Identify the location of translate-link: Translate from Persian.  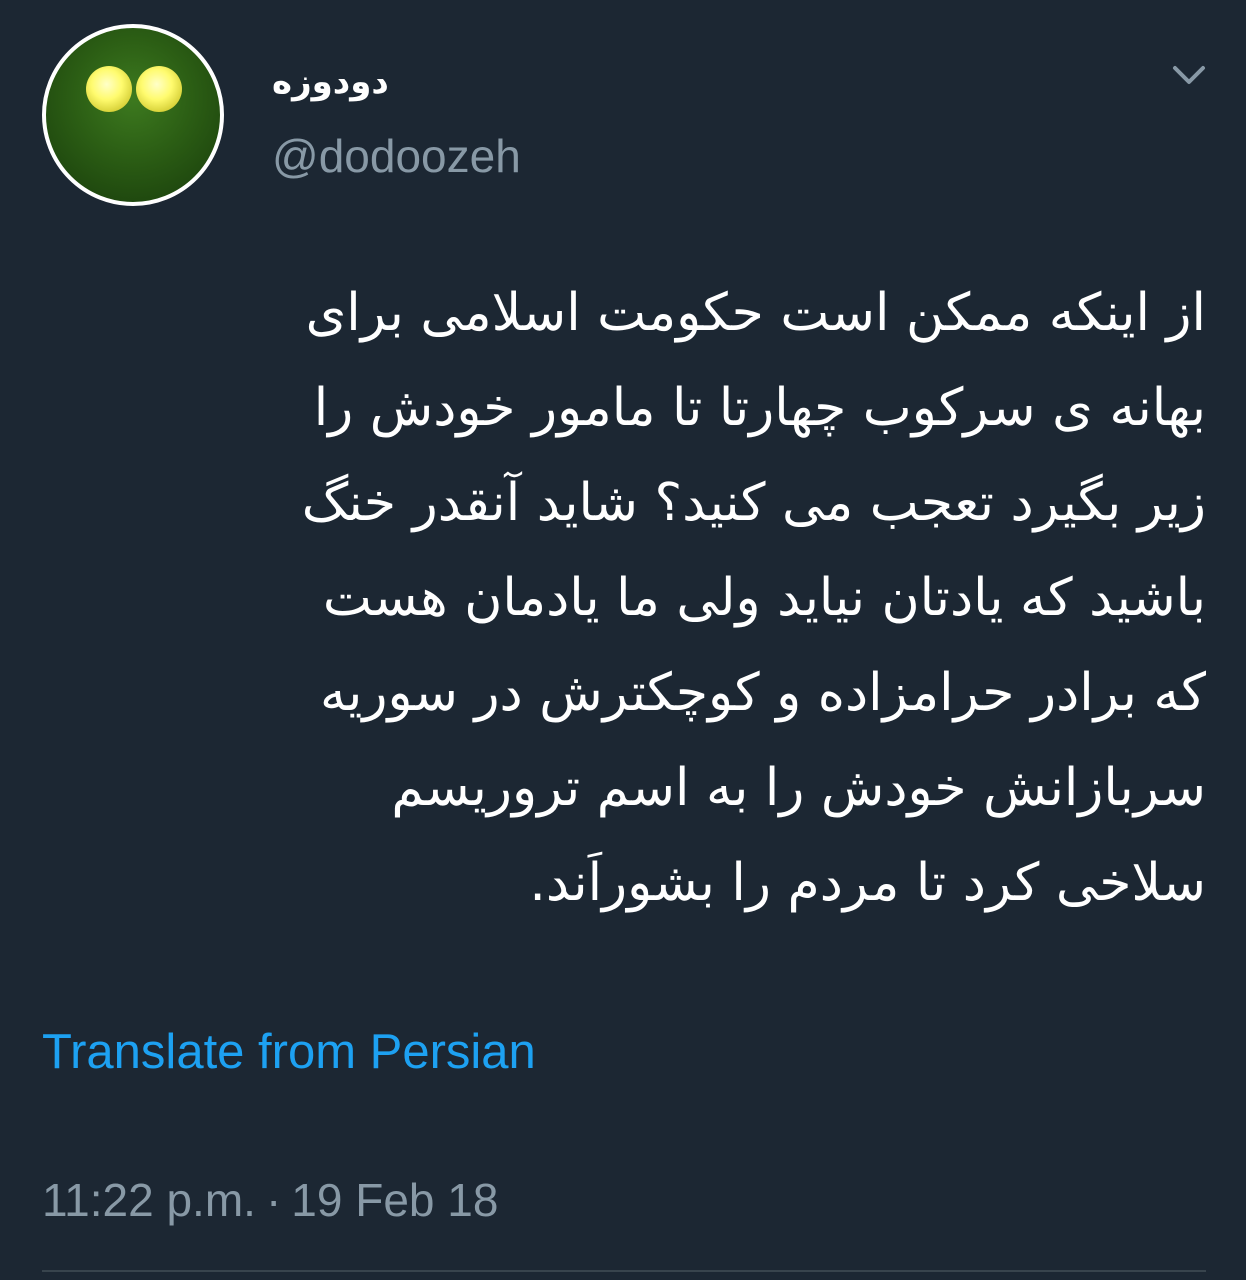
(289, 1052).